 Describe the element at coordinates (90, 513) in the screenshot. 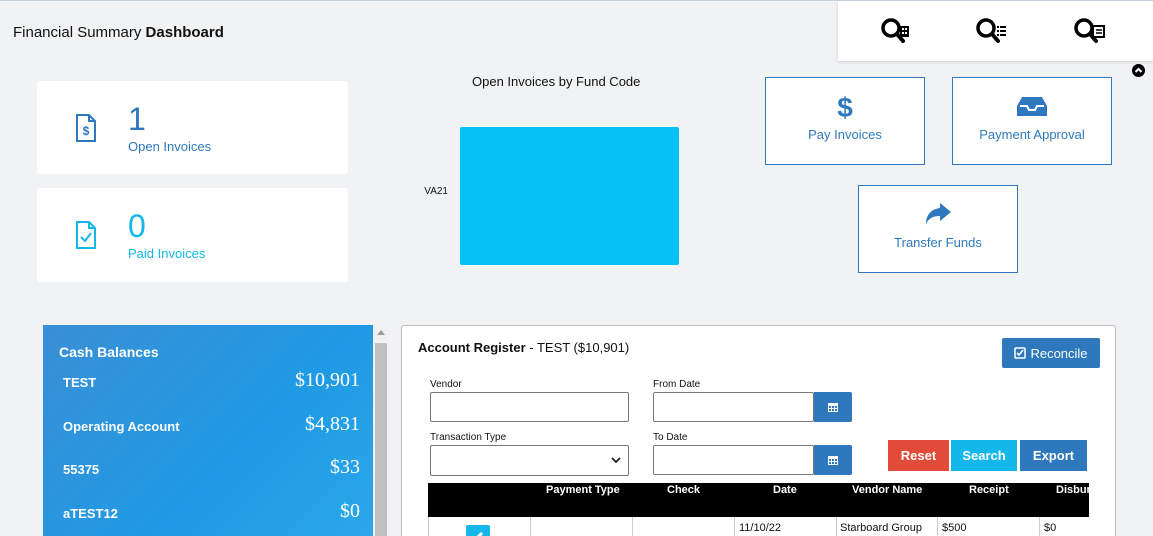

I see `cash-account-name: aTEST12` at that location.